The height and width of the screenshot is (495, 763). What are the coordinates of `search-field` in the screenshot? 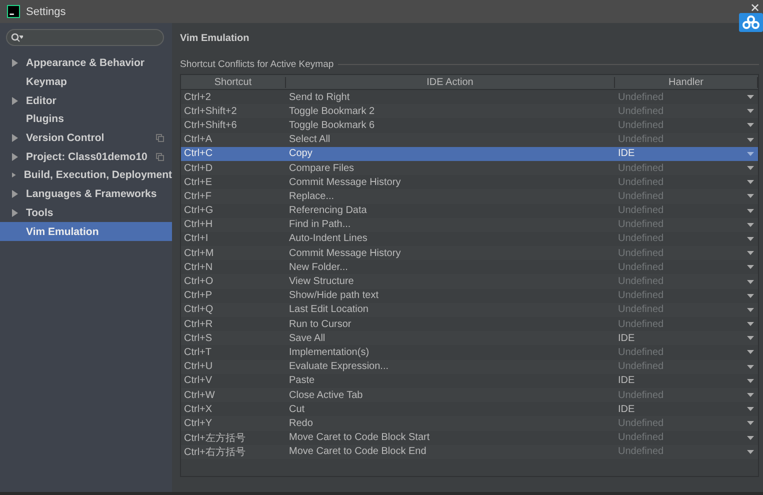 It's located at (85, 37).